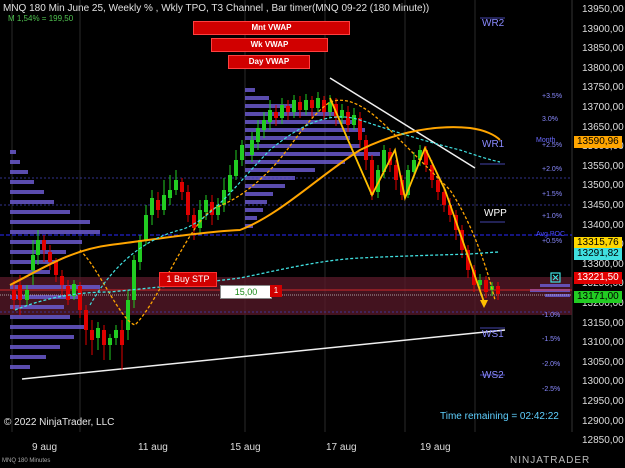  I want to click on order-price-box: 13221,50, so click(598, 278).